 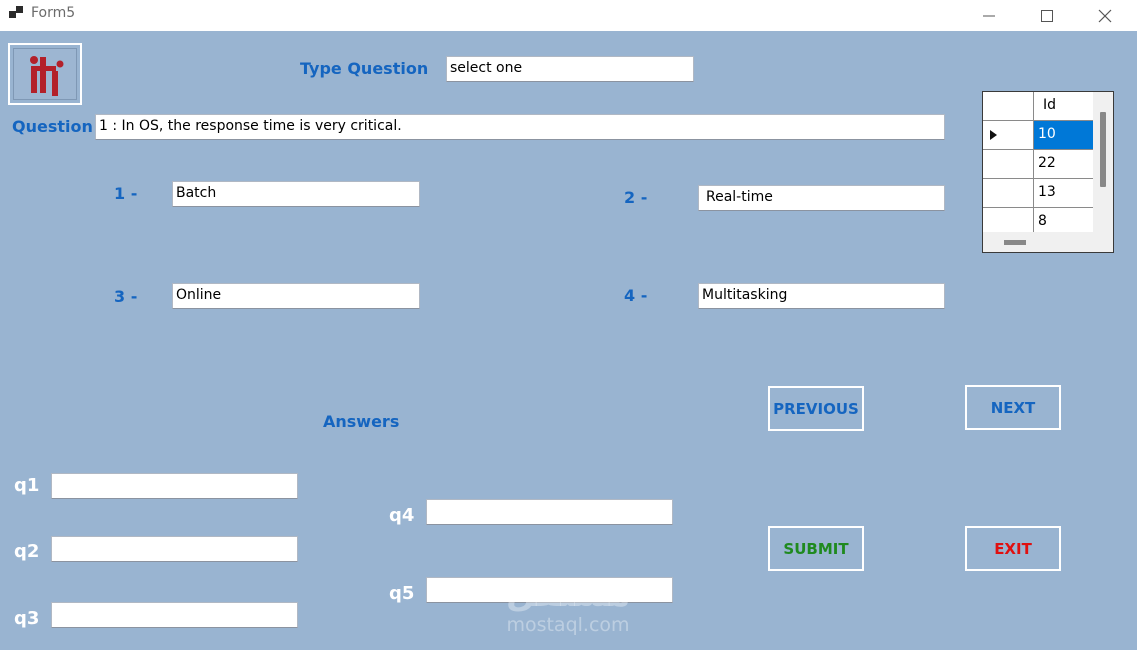 I want to click on window-titlebar: Form5, so click(x=568, y=15).